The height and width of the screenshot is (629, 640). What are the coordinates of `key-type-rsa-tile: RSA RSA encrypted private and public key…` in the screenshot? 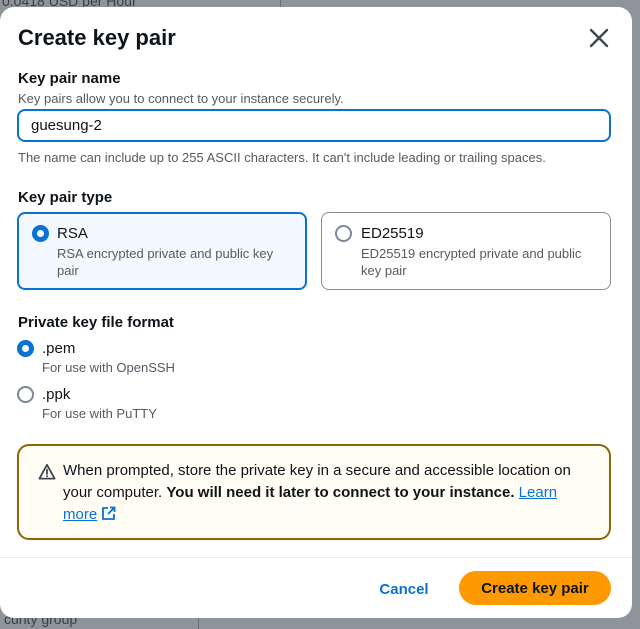 It's located at (162, 251).